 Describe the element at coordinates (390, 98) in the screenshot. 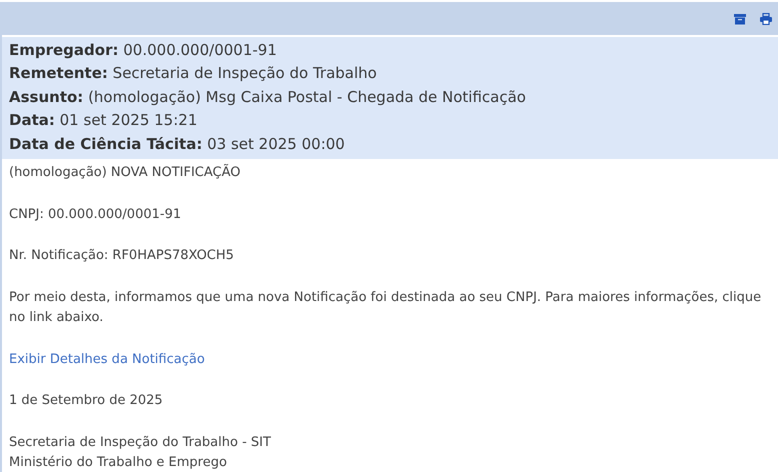

I see `header-field: Assunto: (homologação) Msg Caixa Postal - Chegada de Notificação` at that location.